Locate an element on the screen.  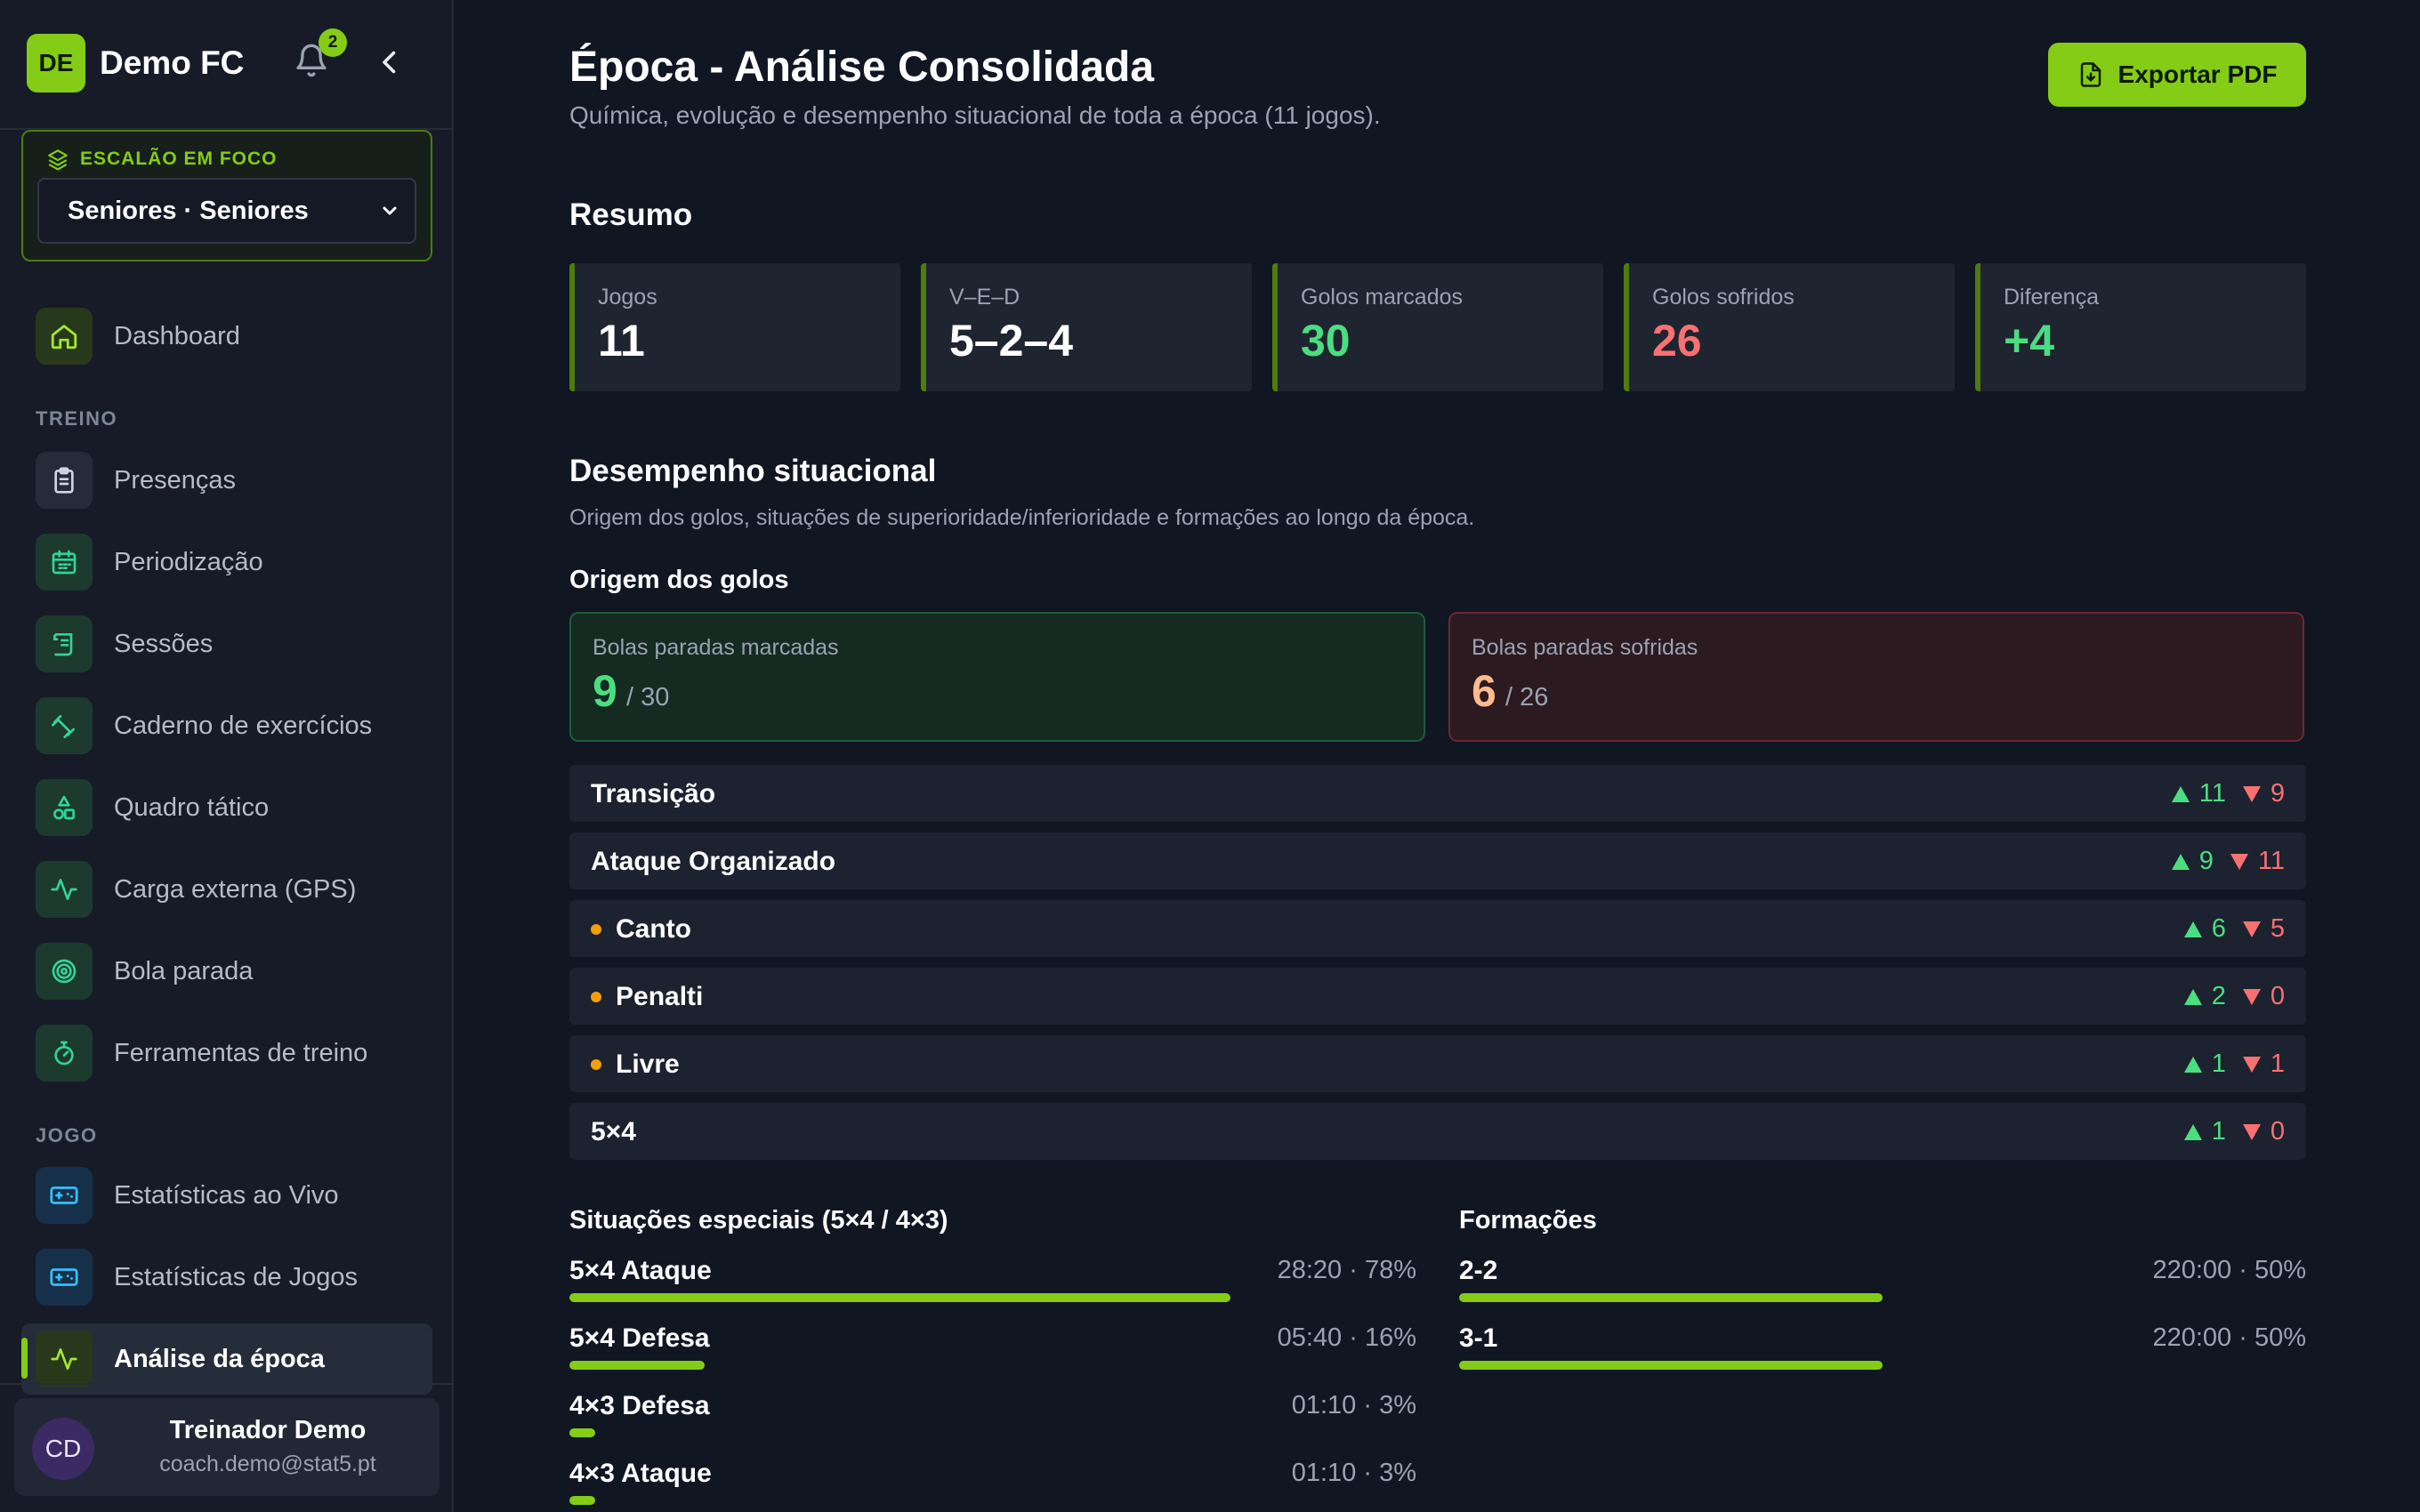
nav-caderno-exercicios: Caderno de exercícios is located at coordinates (226, 725).